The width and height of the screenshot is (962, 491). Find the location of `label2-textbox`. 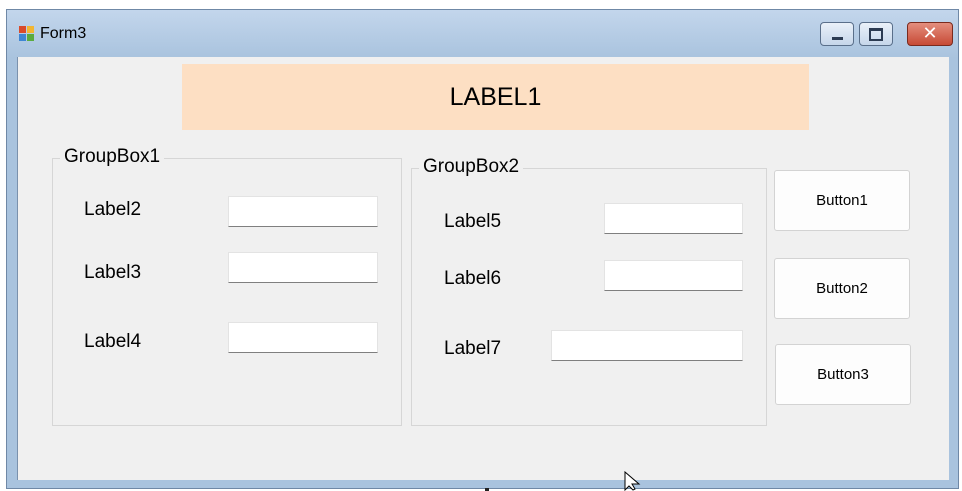

label2-textbox is located at coordinates (303, 211).